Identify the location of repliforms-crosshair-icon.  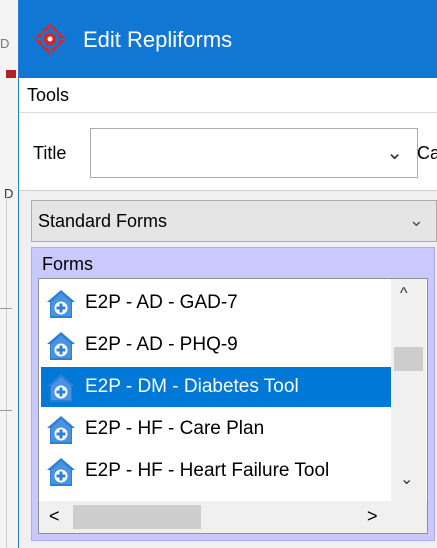
(50, 39).